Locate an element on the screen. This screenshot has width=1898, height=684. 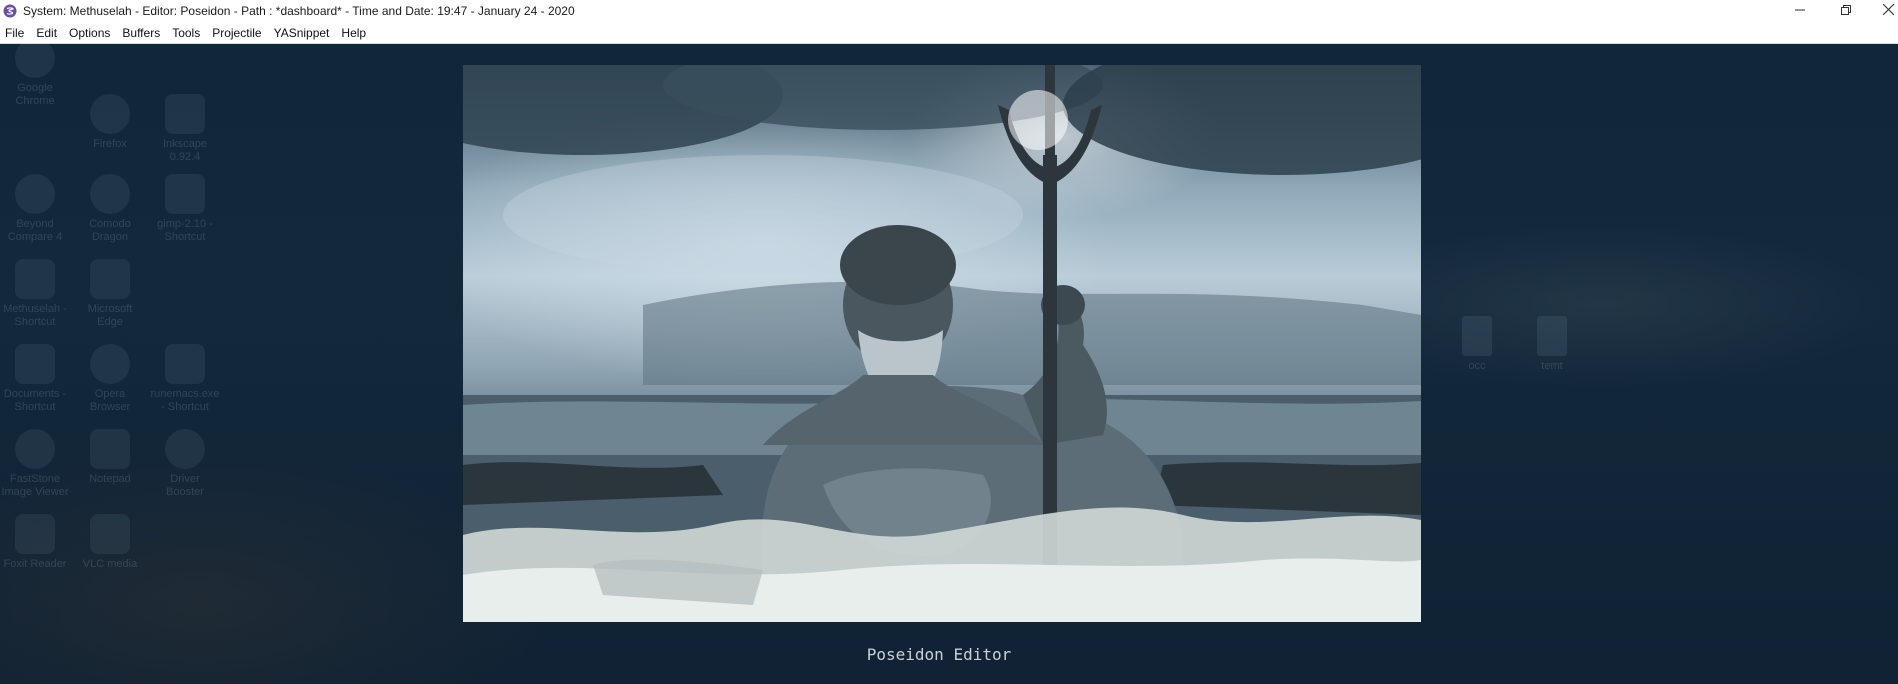
desktop-icon: gimp-2.10 - Shortcut is located at coordinates (185, 209).